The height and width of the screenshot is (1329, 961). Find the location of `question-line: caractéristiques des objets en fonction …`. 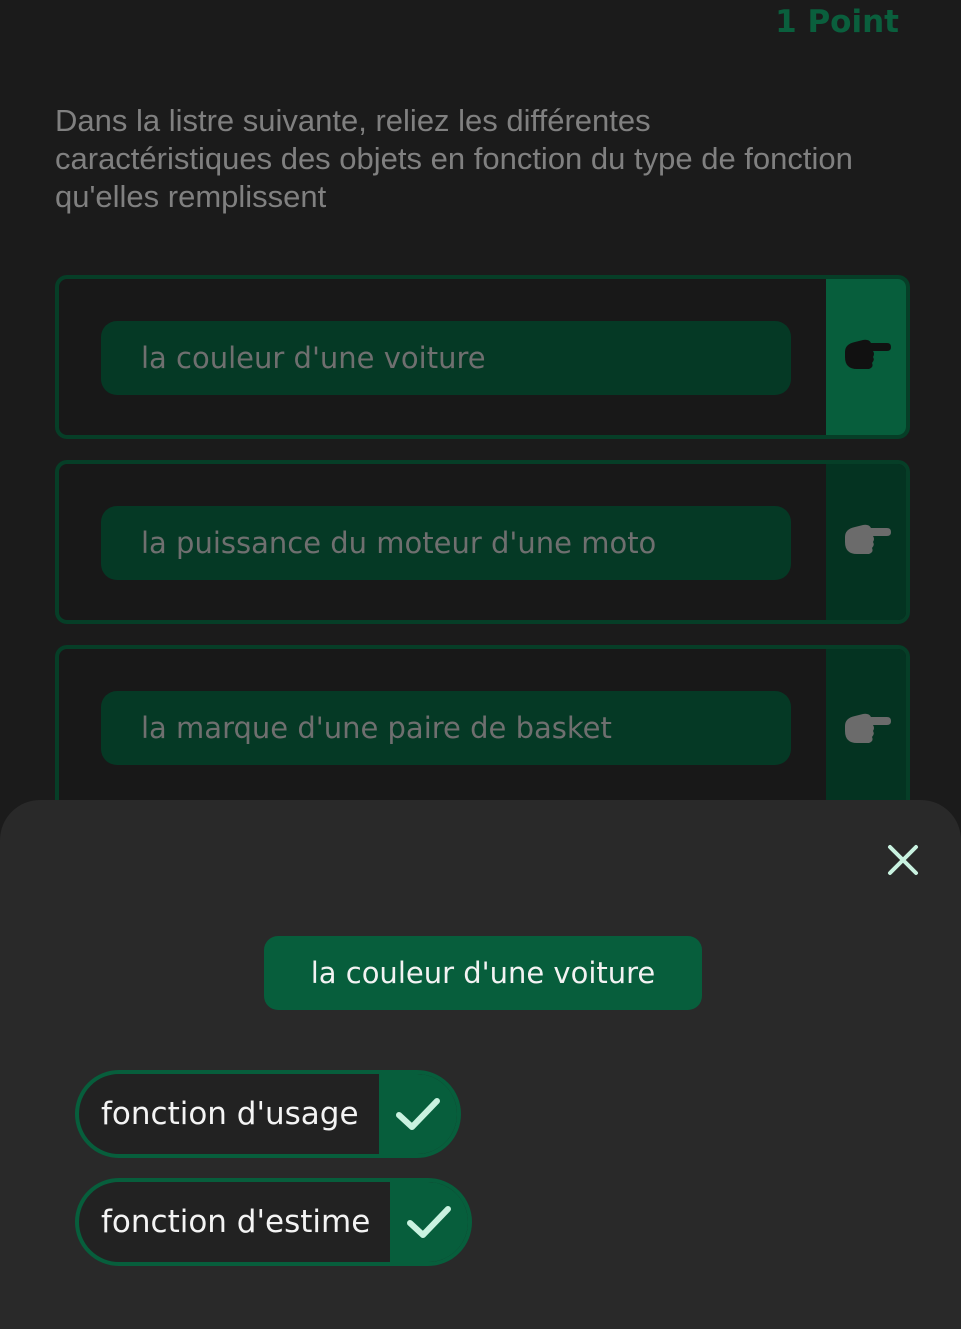

question-line: caractéristiques des objets en fonction … is located at coordinates (454, 158).